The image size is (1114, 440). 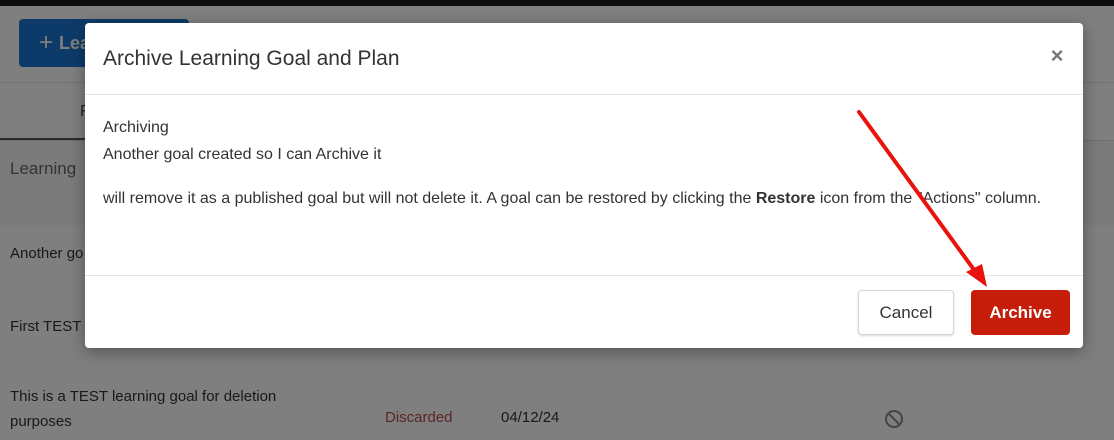 I want to click on body-text-after: icon from the "Actions" column., so click(x=928, y=198).